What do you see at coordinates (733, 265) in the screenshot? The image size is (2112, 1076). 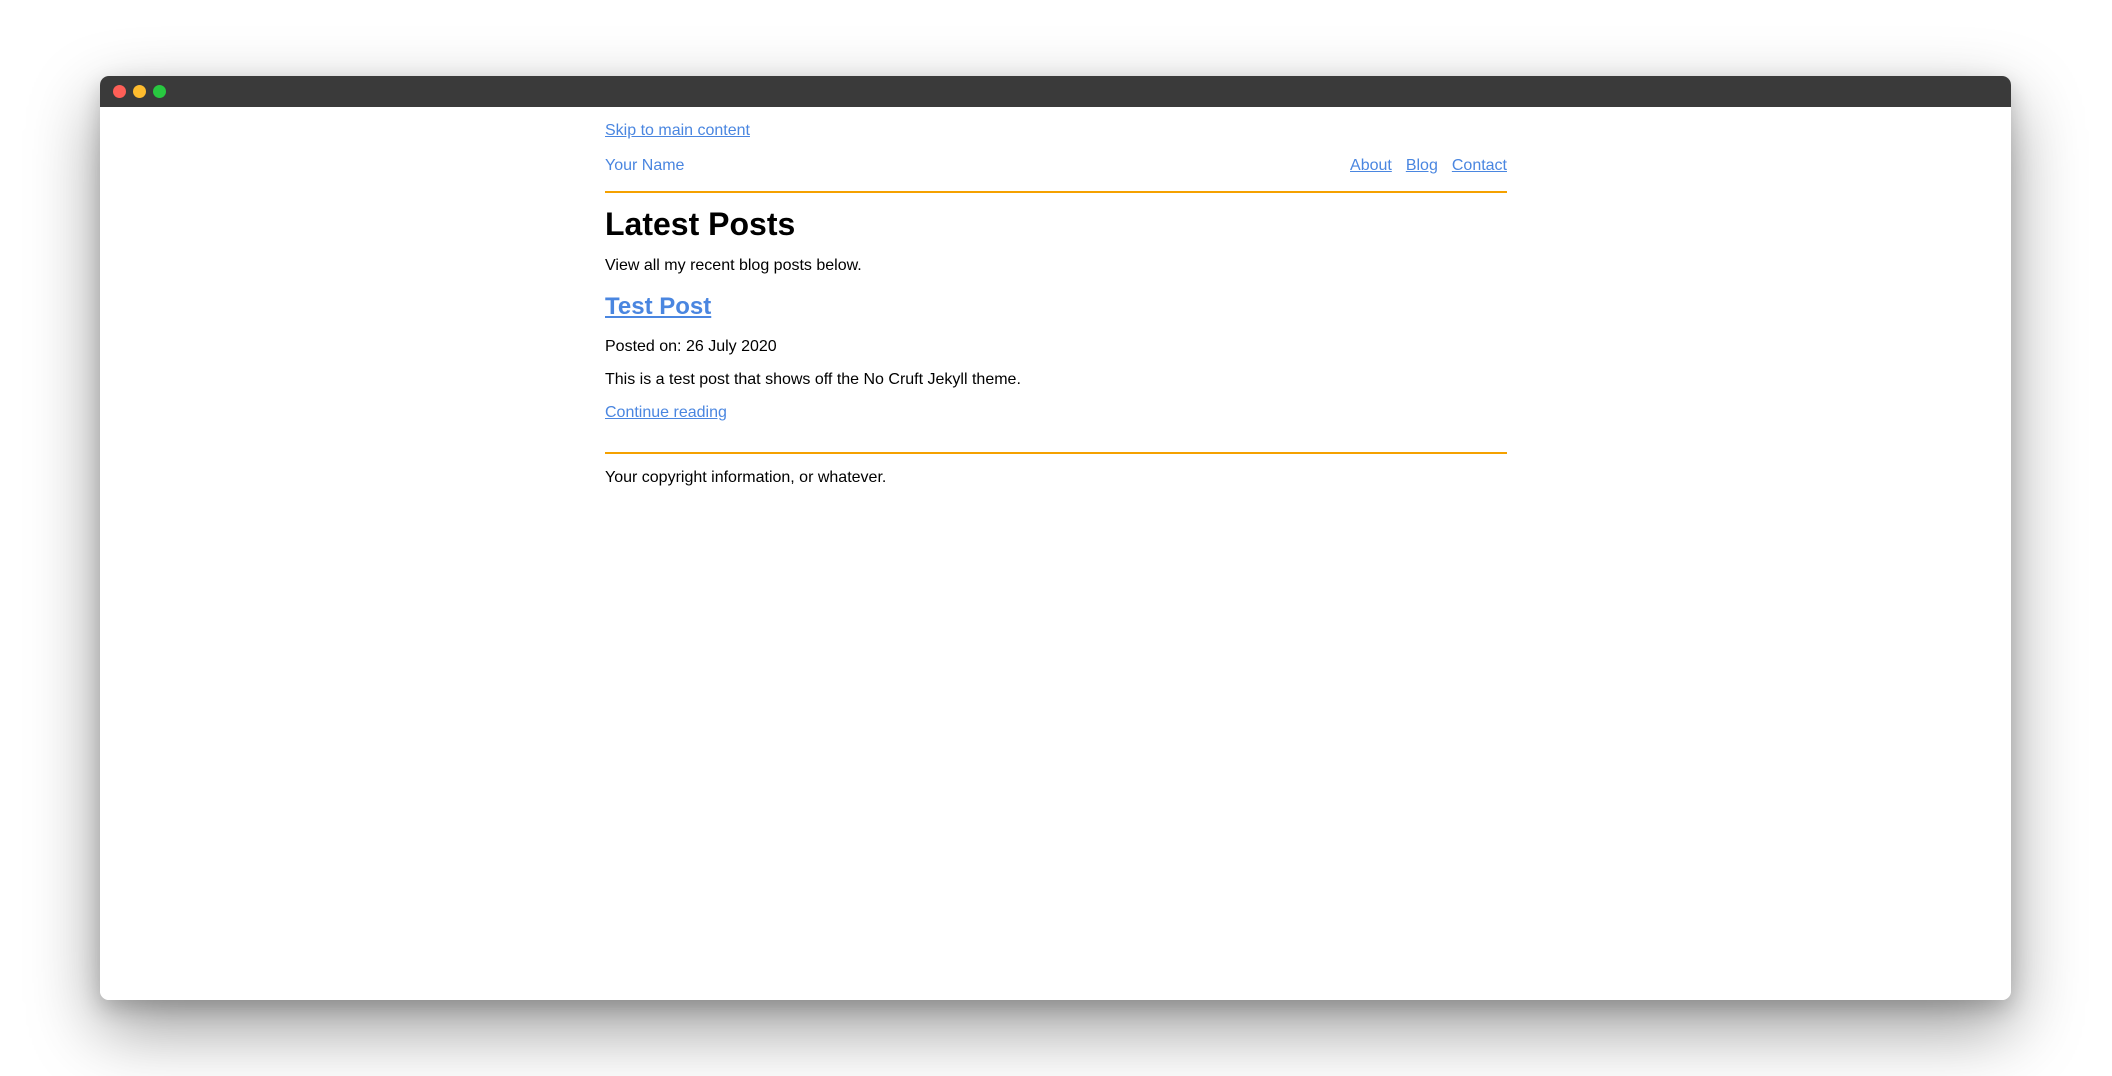 I see `page-intro: View all my recent blog posts below.` at bounding box center [733, 265].